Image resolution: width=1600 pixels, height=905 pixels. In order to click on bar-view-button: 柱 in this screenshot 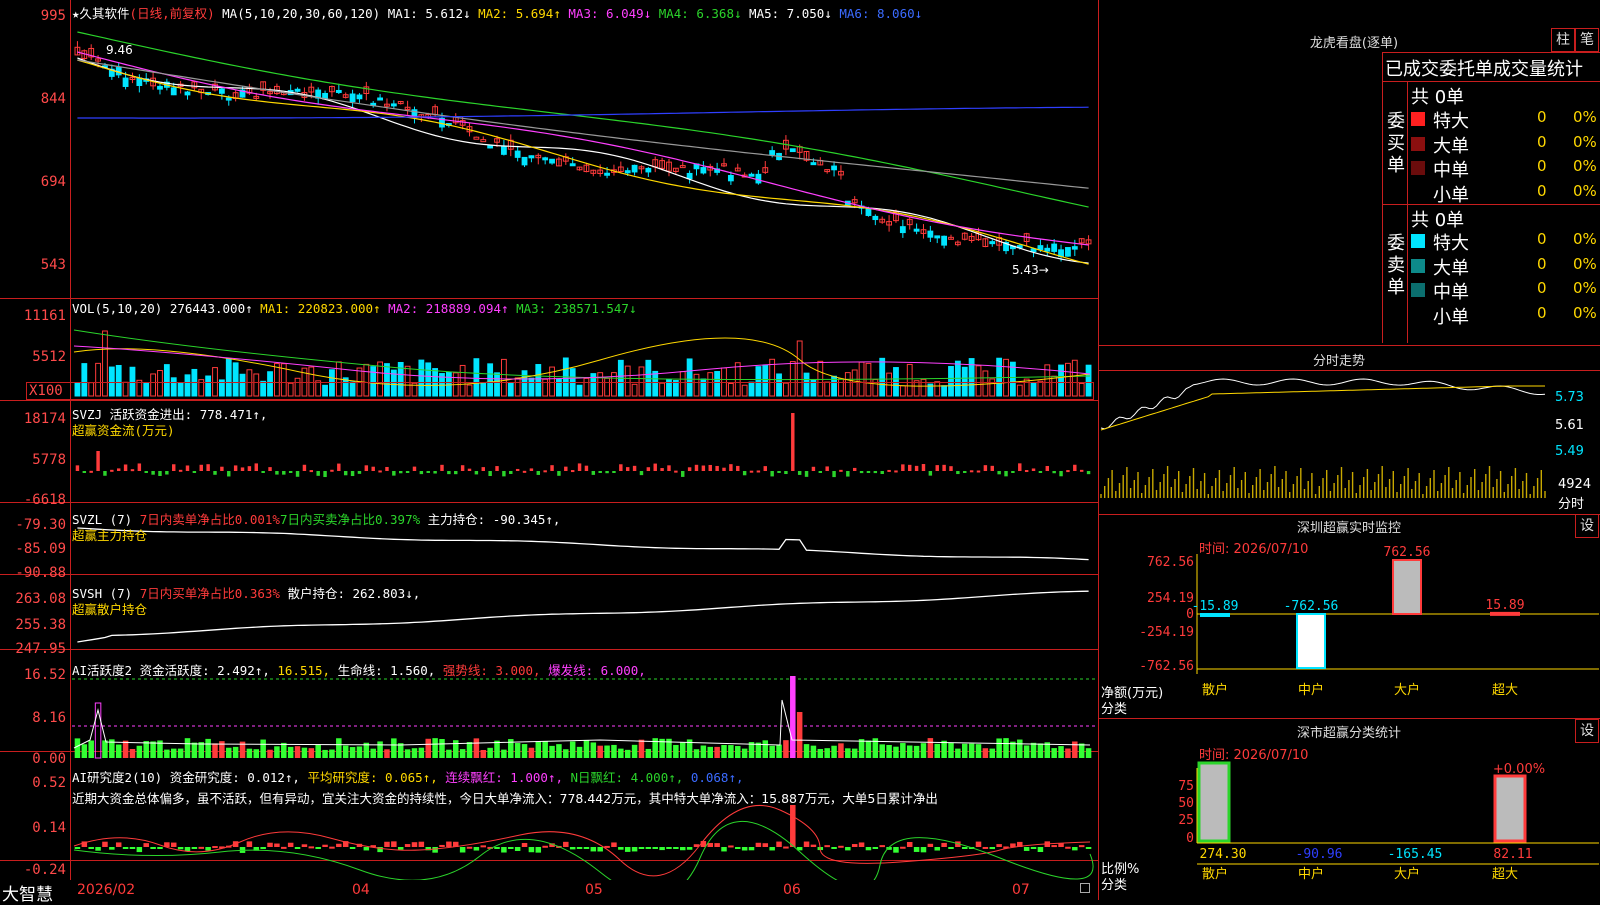, I will do `click(1563, 40)`.